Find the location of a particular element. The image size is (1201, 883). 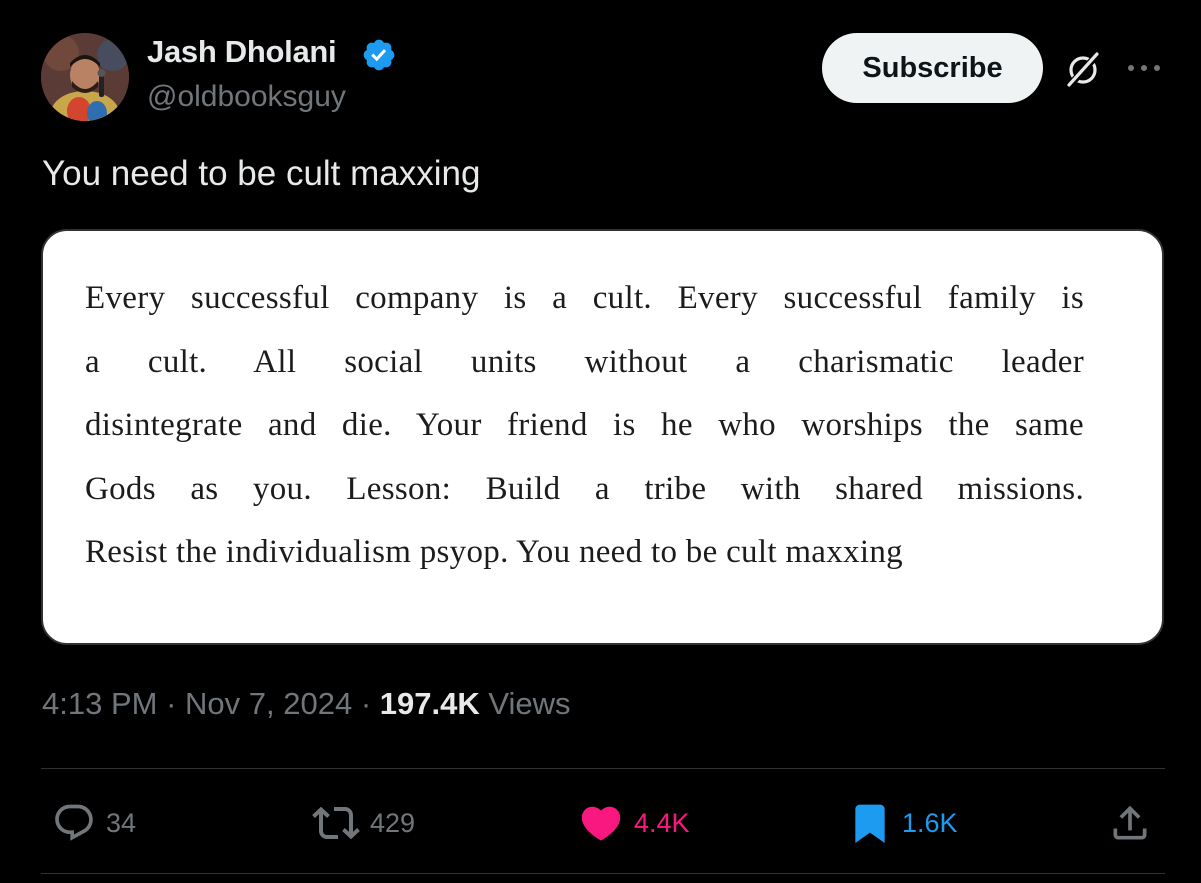

subscribe-button: Subscribe is located at coordinates (932, 68).